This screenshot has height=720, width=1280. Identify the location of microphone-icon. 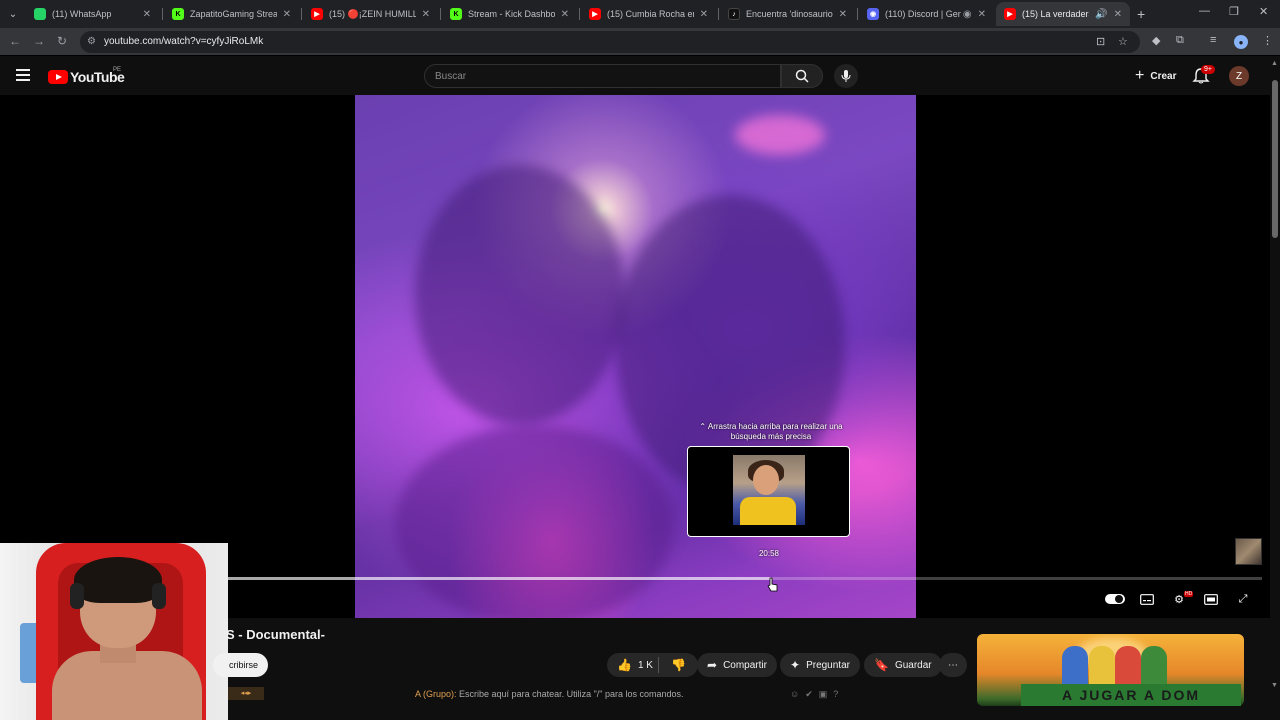
(846, 76).